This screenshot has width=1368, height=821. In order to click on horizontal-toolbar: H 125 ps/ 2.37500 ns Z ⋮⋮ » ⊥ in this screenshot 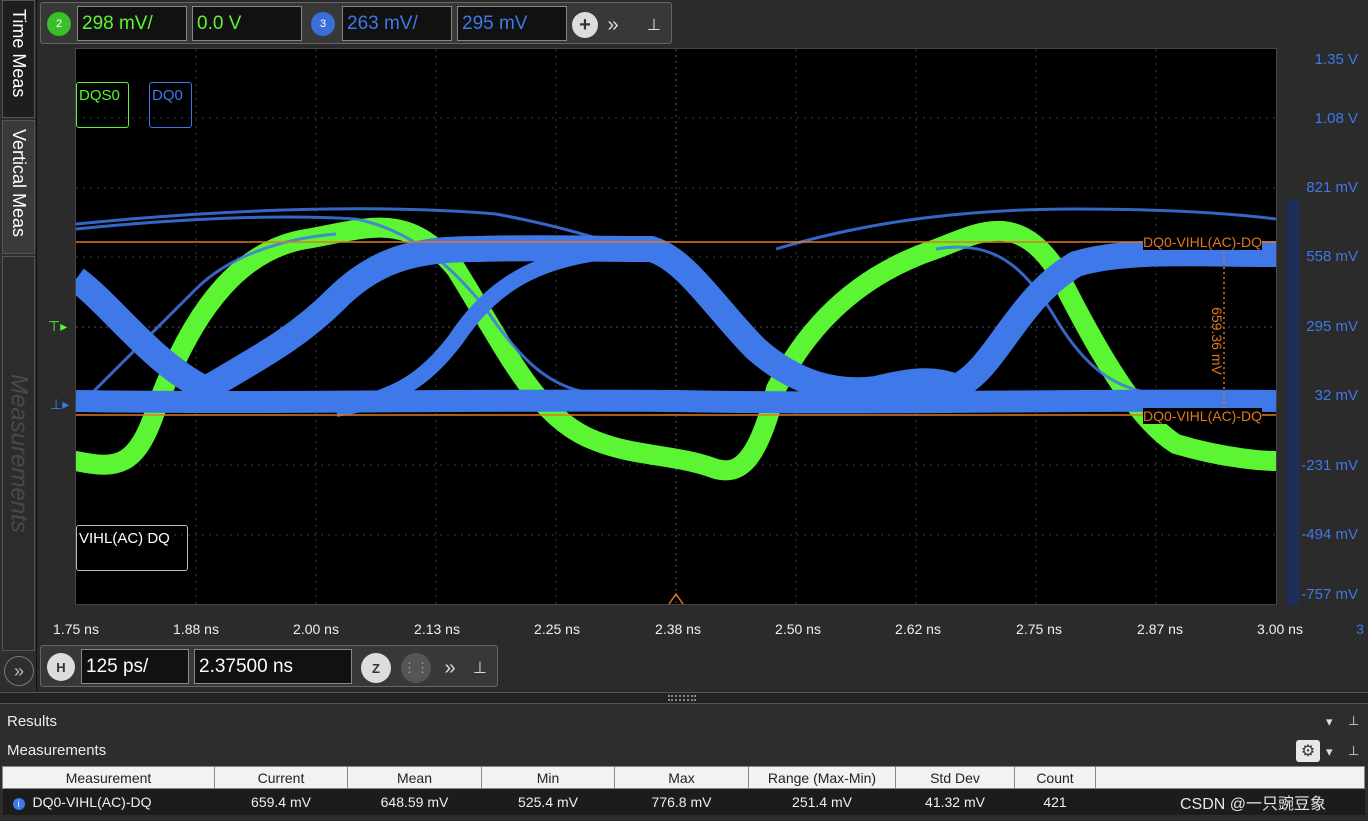, I will do `click(269, 666)`.